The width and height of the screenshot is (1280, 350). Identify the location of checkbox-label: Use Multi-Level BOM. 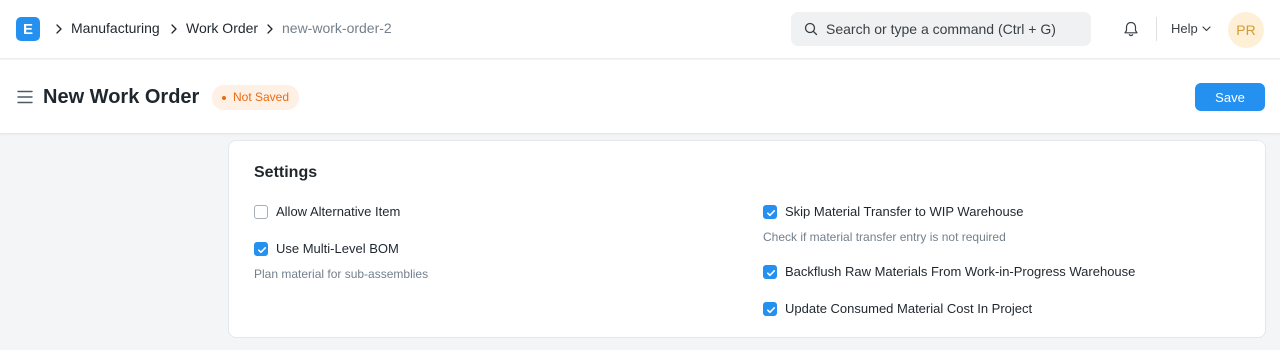
(337, 249).